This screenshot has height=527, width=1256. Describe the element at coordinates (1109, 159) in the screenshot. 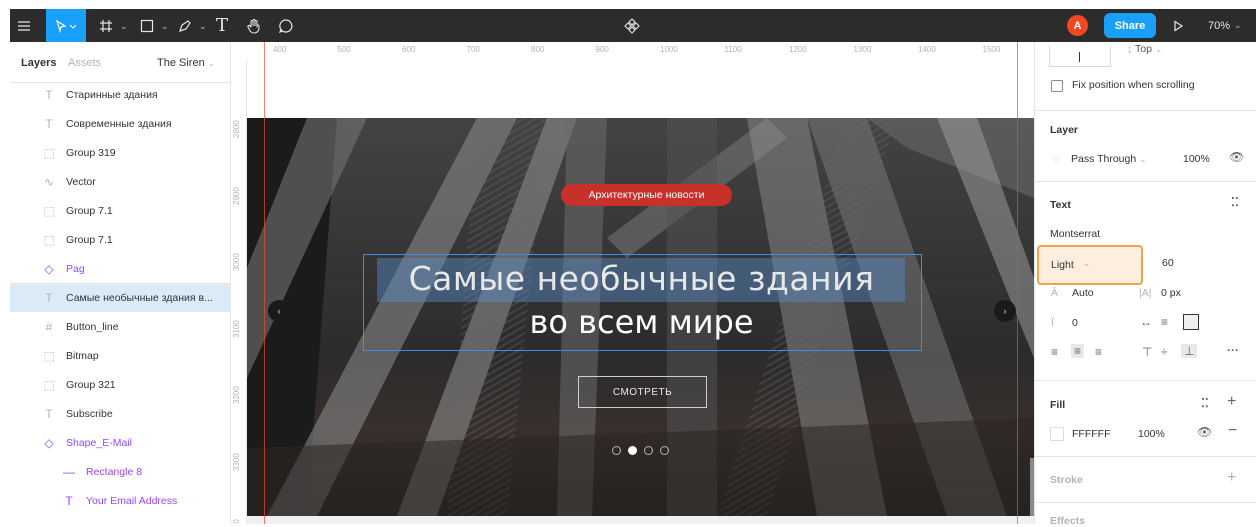

I see `blend-mode-dropdown: Pass Through ⌄` at that location.